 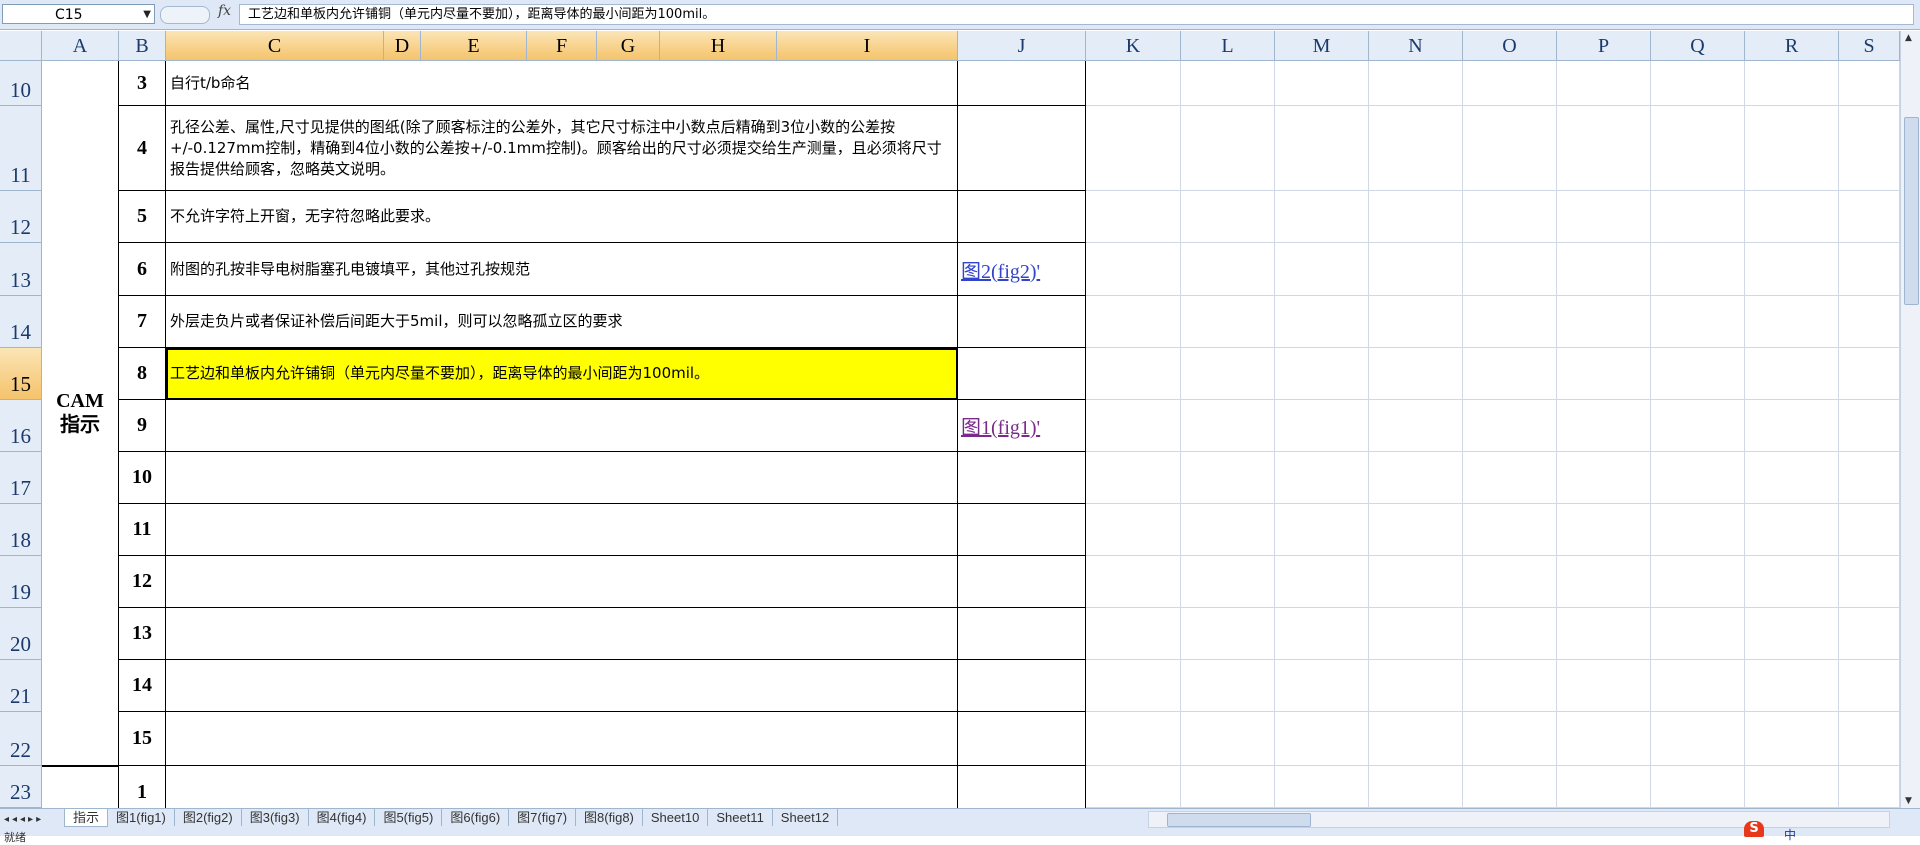 What do you see at coordinates (1228, 46) in the screenshot?
I see `column-header-l: L` at bounding box center [1228, 46].